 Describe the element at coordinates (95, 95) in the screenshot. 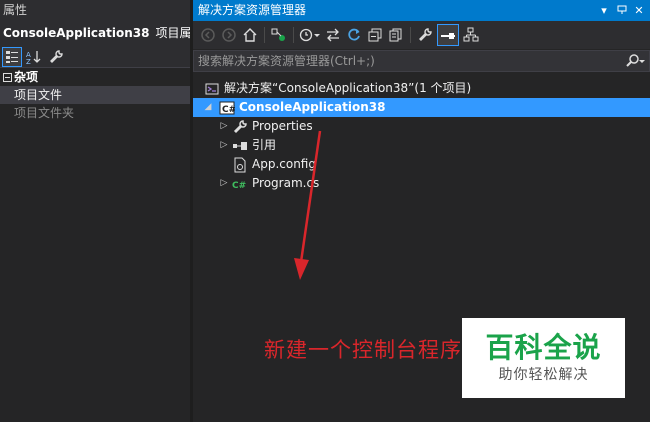

I see `property-row-project-file: 项目文件` at that location.